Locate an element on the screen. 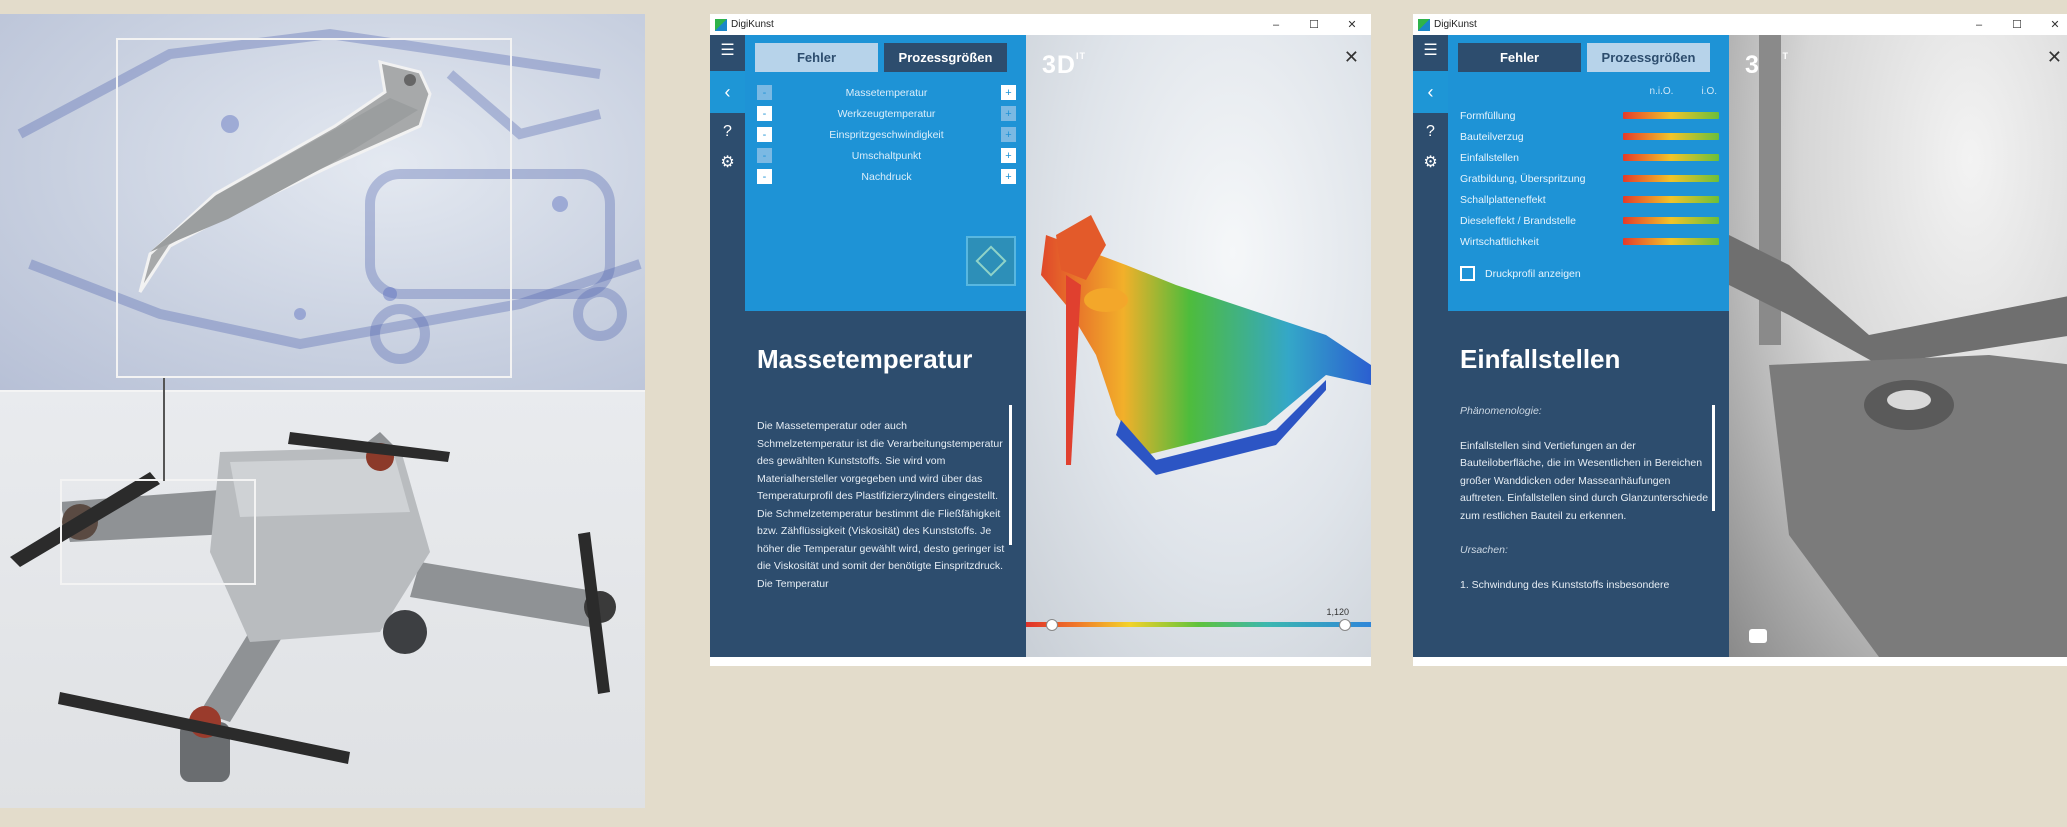 Image resolution: width=2067 pixels, height=827 pixels. param-label: Einspritzgeschwindigkeit is located at coordinates (886, 134).